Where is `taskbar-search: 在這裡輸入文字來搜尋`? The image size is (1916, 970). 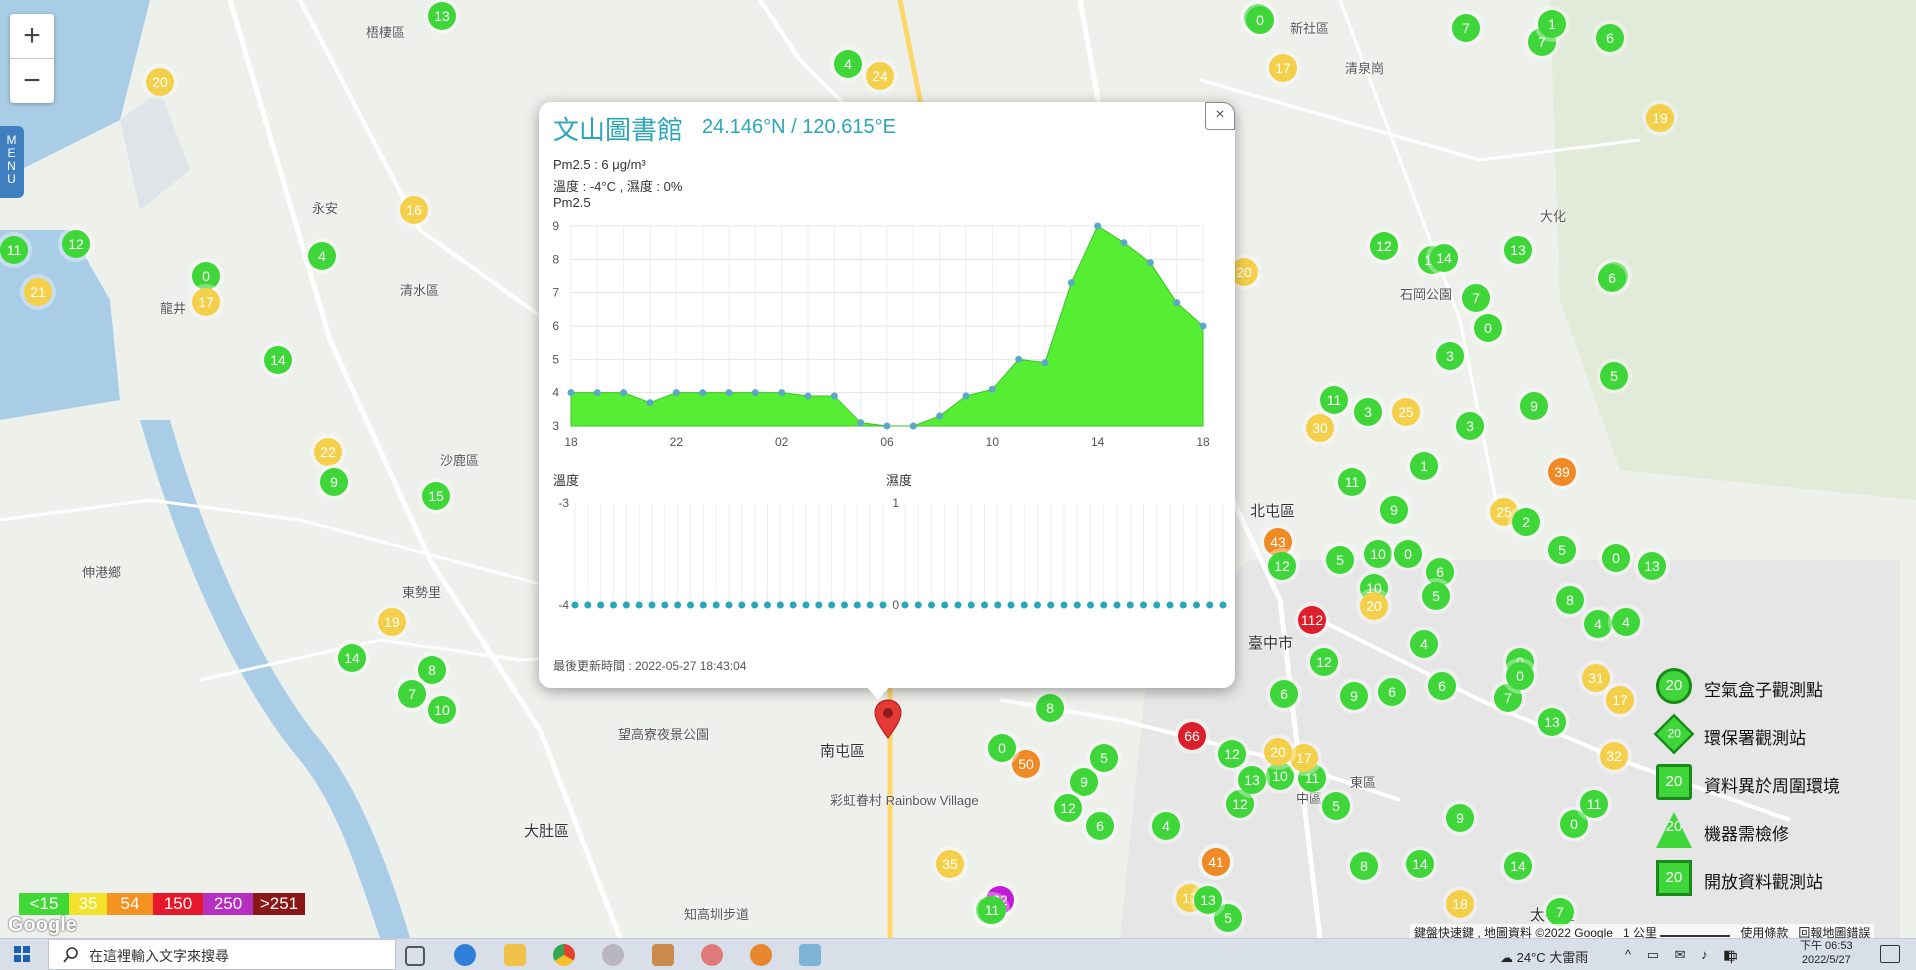 taskbar-search: 在這裡輸入文字來搜尋 is located at coordinates (222, 954).